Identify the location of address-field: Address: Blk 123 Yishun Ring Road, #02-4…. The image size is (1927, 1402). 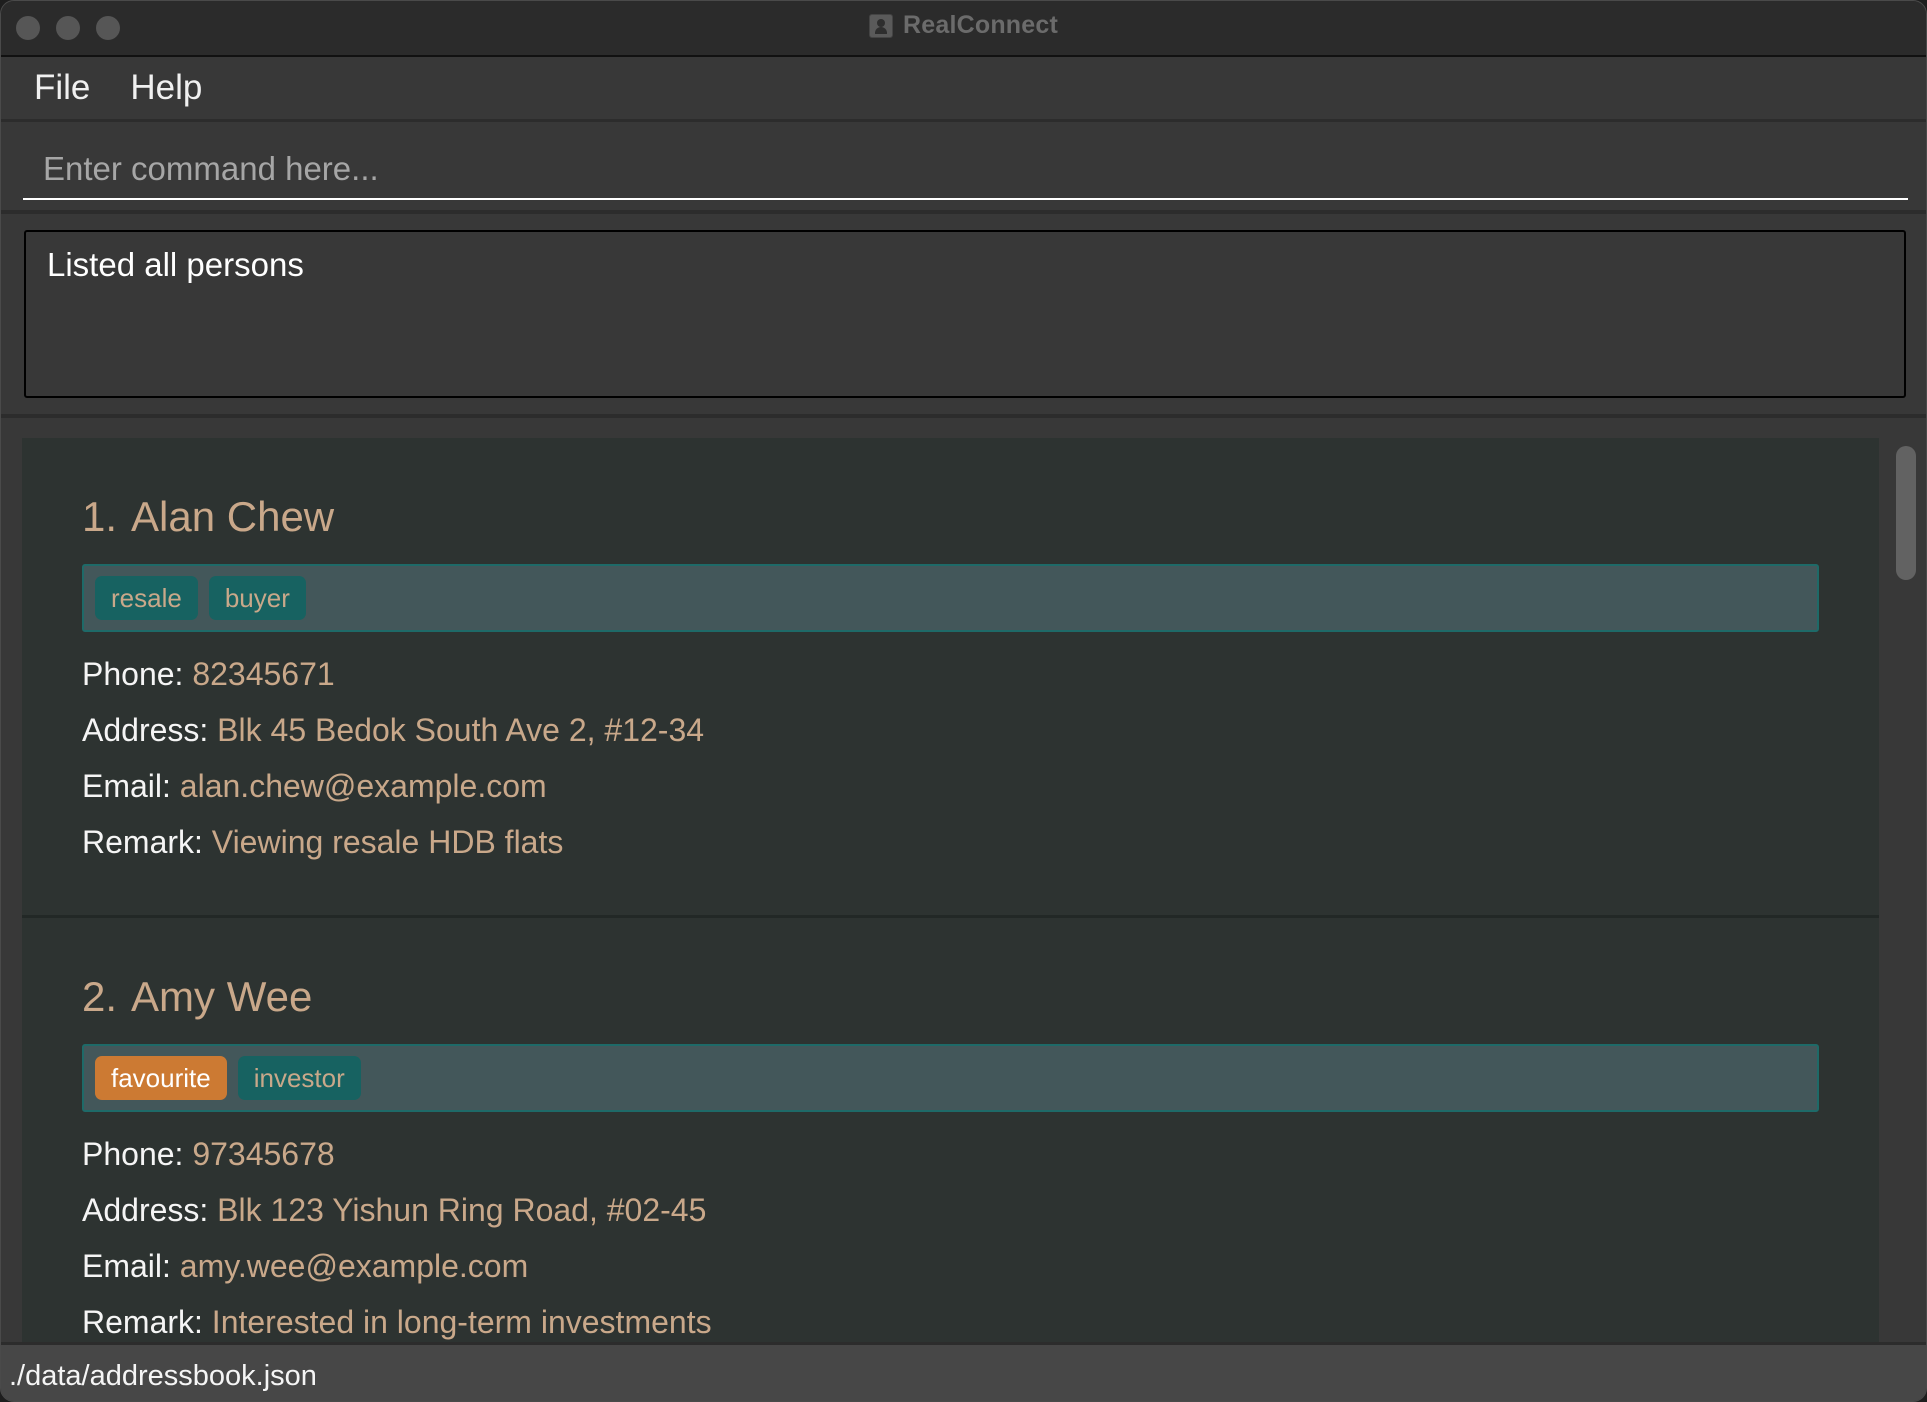
(980, 1210).